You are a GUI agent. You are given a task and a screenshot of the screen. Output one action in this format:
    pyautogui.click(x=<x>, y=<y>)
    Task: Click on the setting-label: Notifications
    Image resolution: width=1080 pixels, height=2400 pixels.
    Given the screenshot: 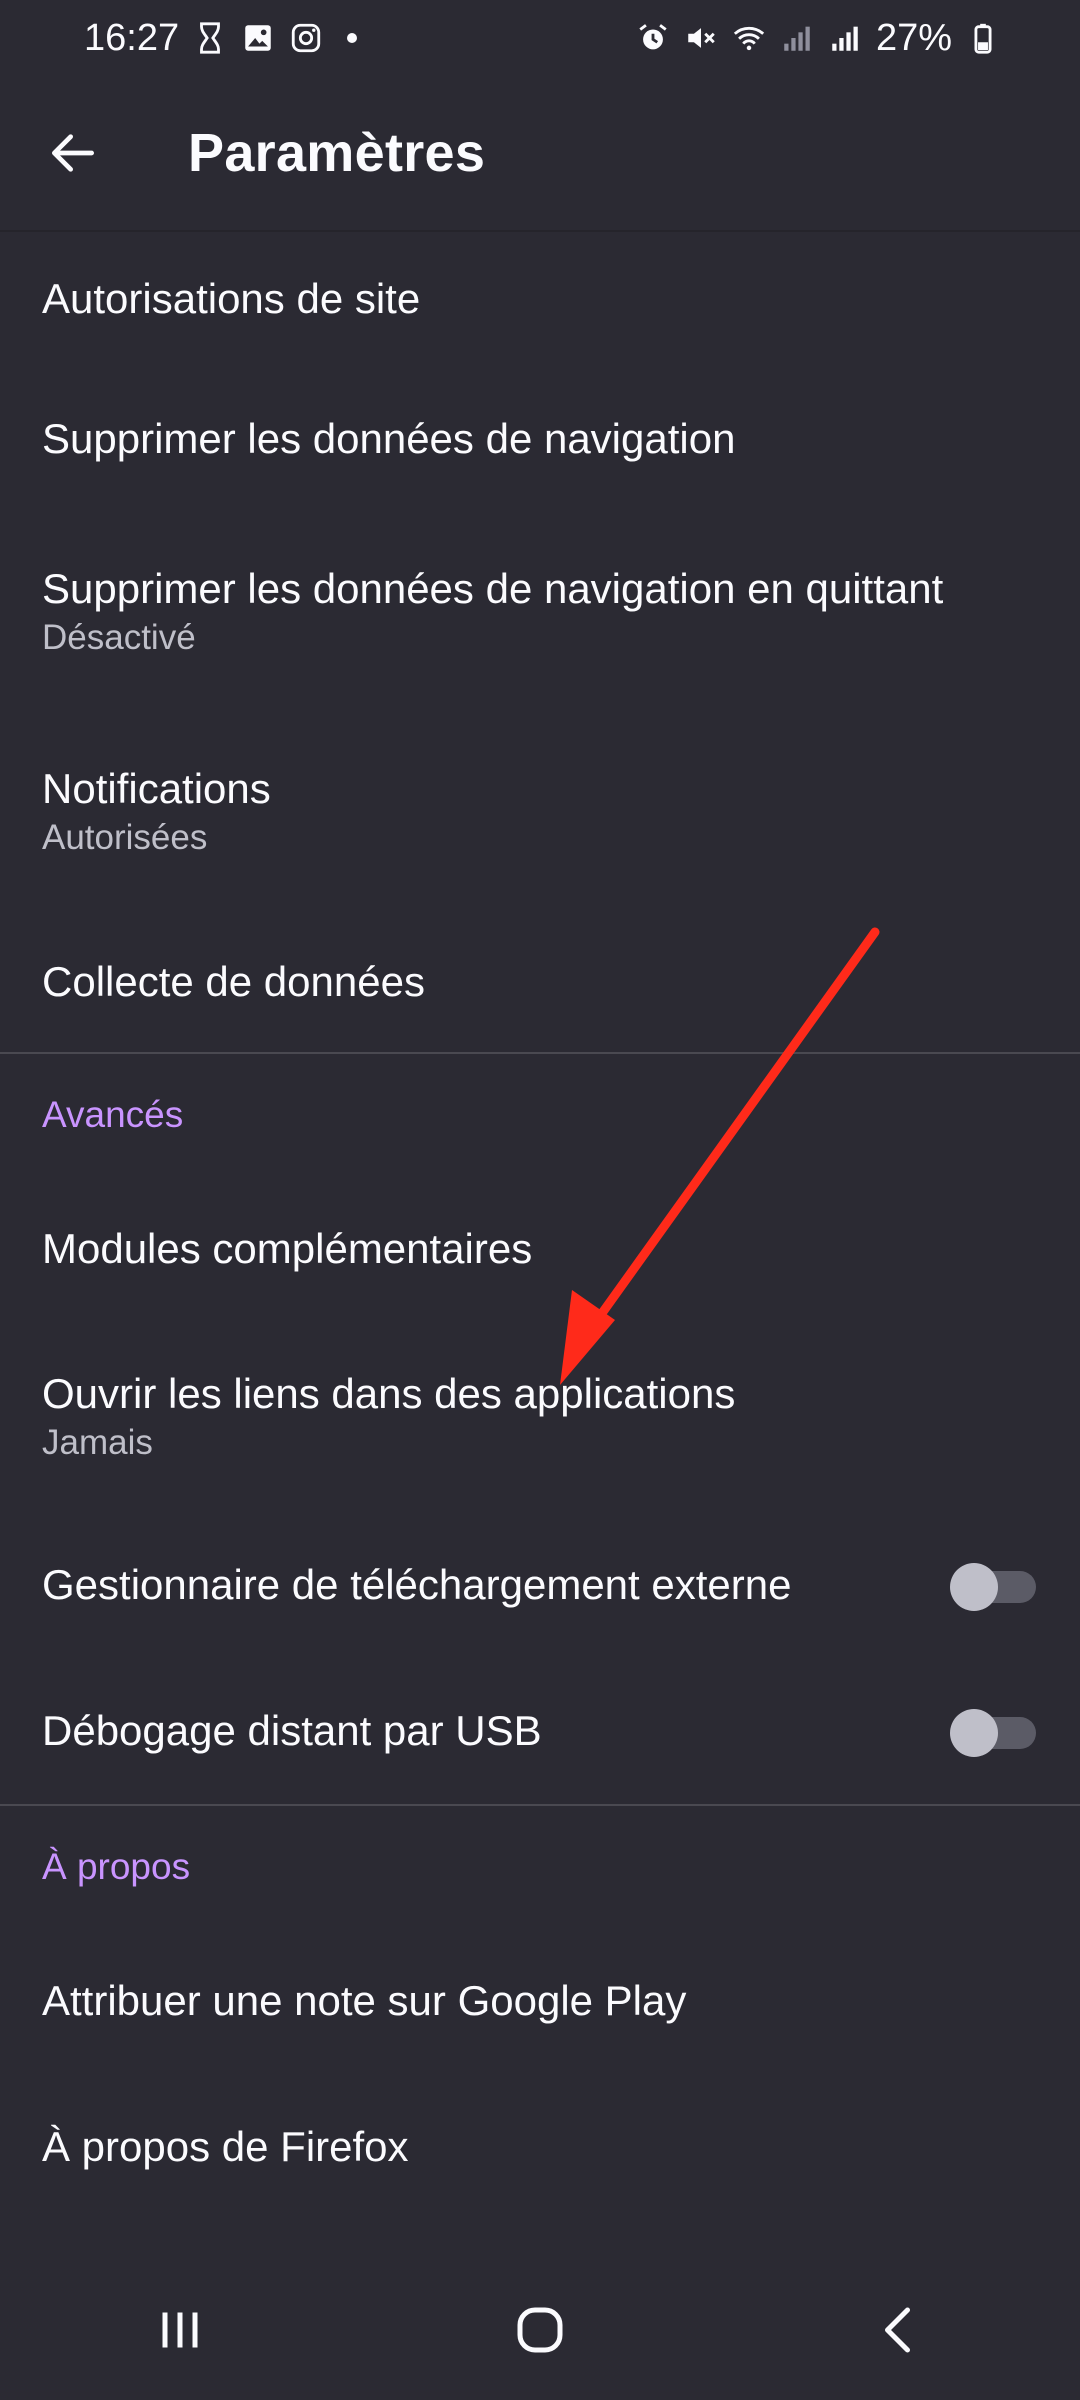 What is the action you would take?
    pyautogui.click(x=156, y=788)
    